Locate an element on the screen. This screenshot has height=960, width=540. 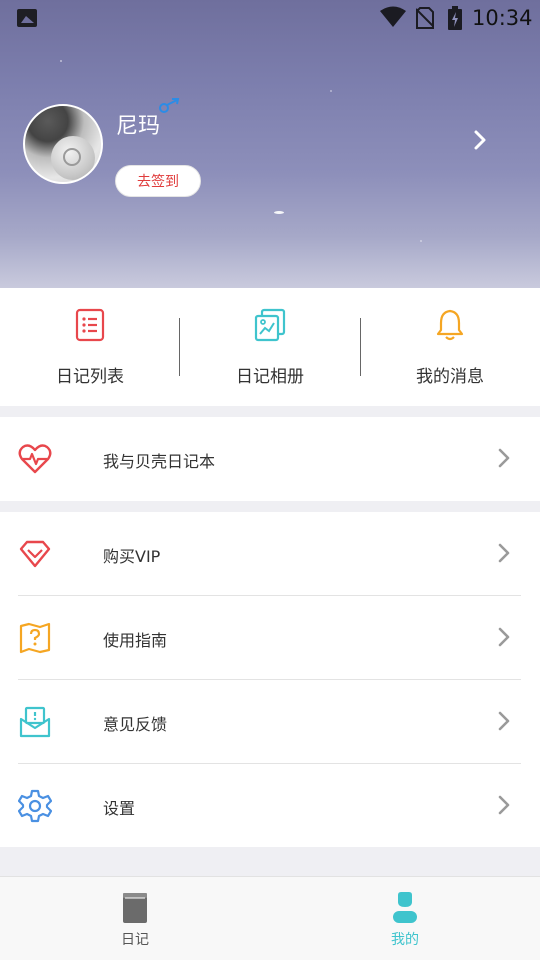
menu-item-label: 我与贝壳日记本 is located at coordinates (159, 461).